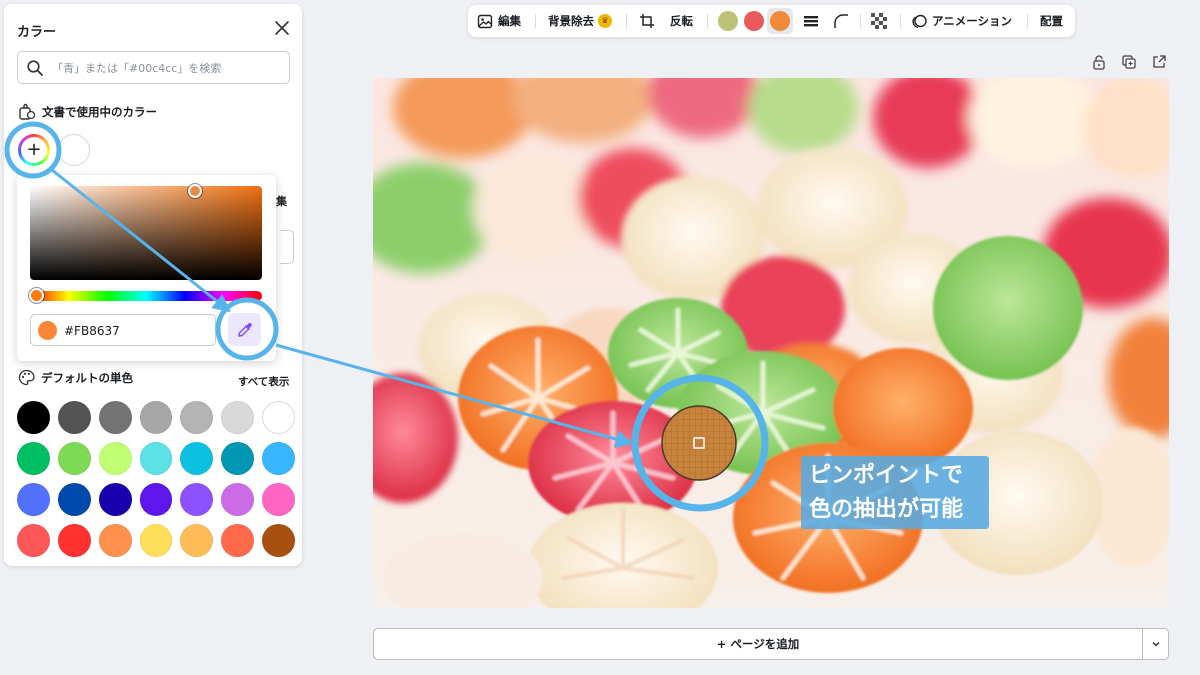  I want to click on eyedropper-button, so click(244, 329).